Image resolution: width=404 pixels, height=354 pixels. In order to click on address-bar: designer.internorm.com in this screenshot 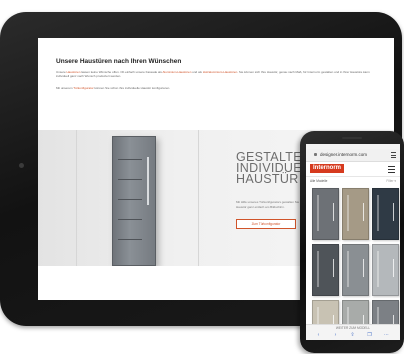, I will do `click(353, 155)`.